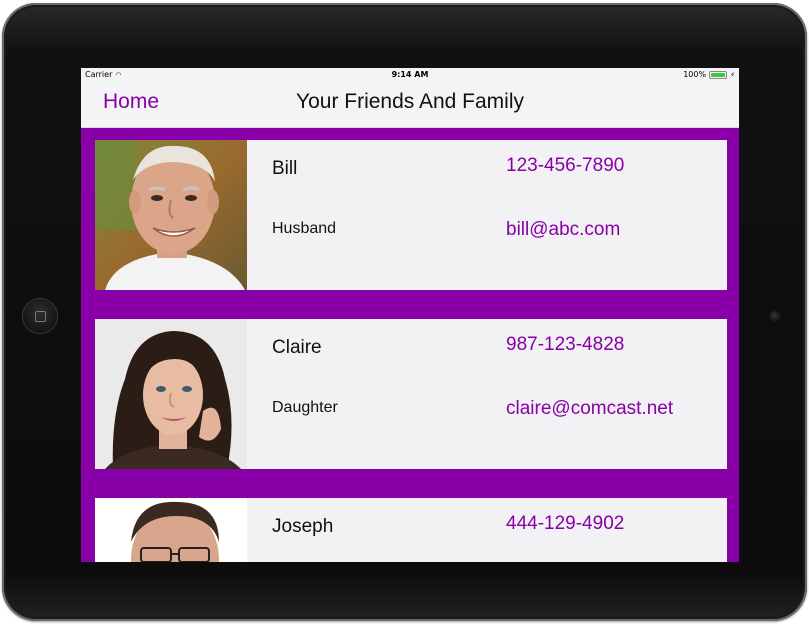 The image size is (809, 624). What do you see at coordinates (297, 347) in the screenshot?
I see `contact-name: Claire` at bounding box center [297, 347].